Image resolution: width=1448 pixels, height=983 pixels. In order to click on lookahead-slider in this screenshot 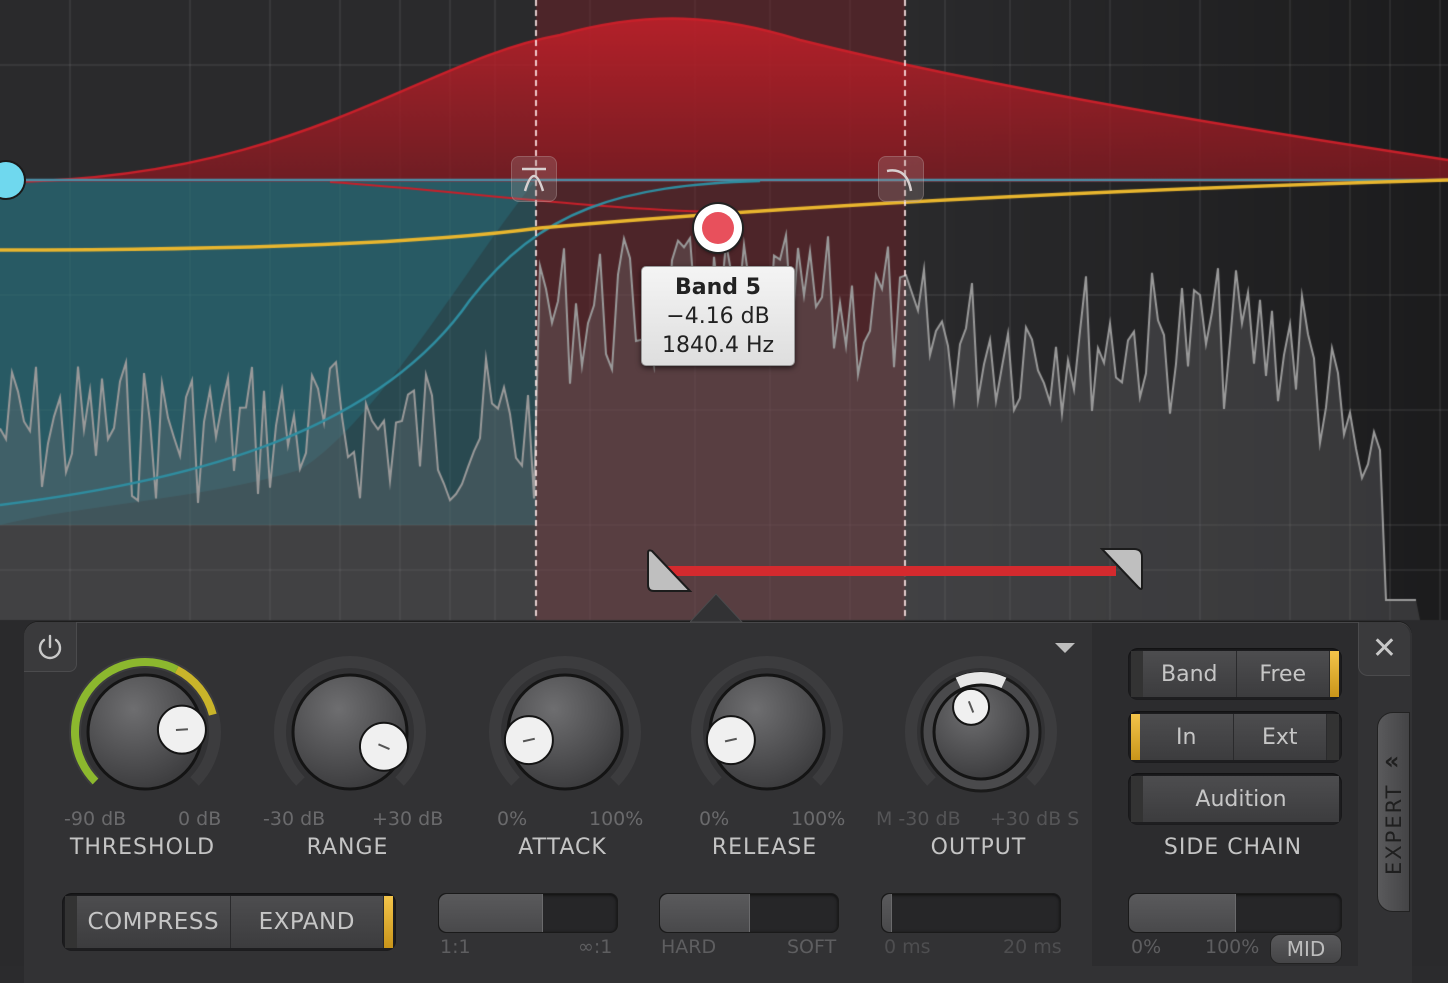, I will do `click(971, 913)`.